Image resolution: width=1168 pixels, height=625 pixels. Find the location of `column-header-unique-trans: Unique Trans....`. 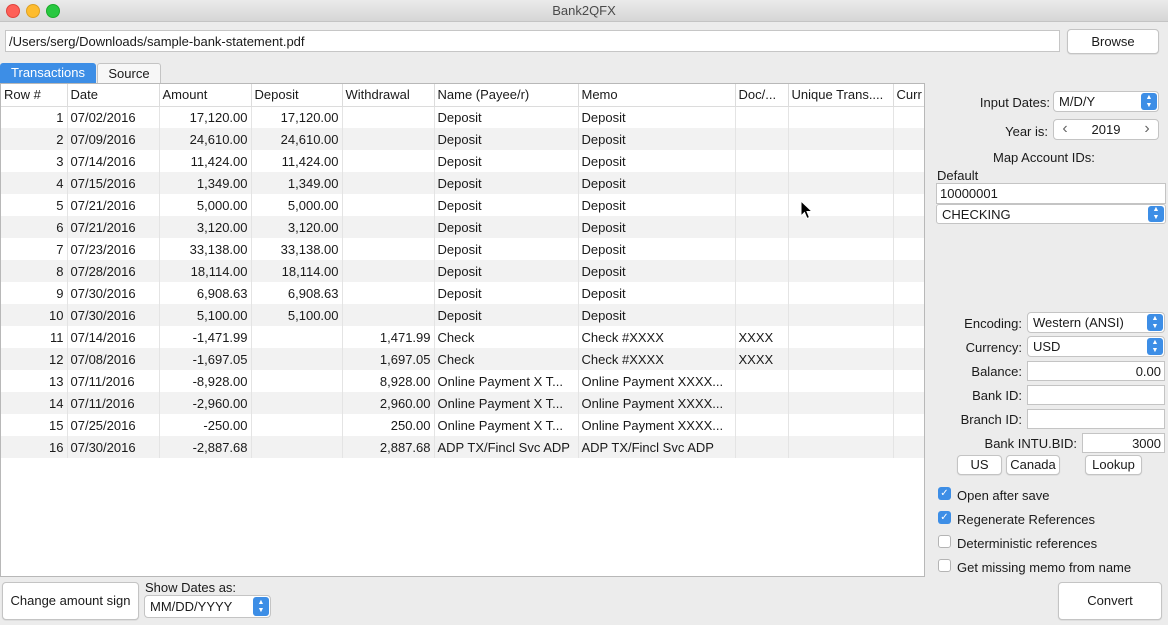

column-header-unique-trans: Unique Trans.... is located at coordinates (841, 95).